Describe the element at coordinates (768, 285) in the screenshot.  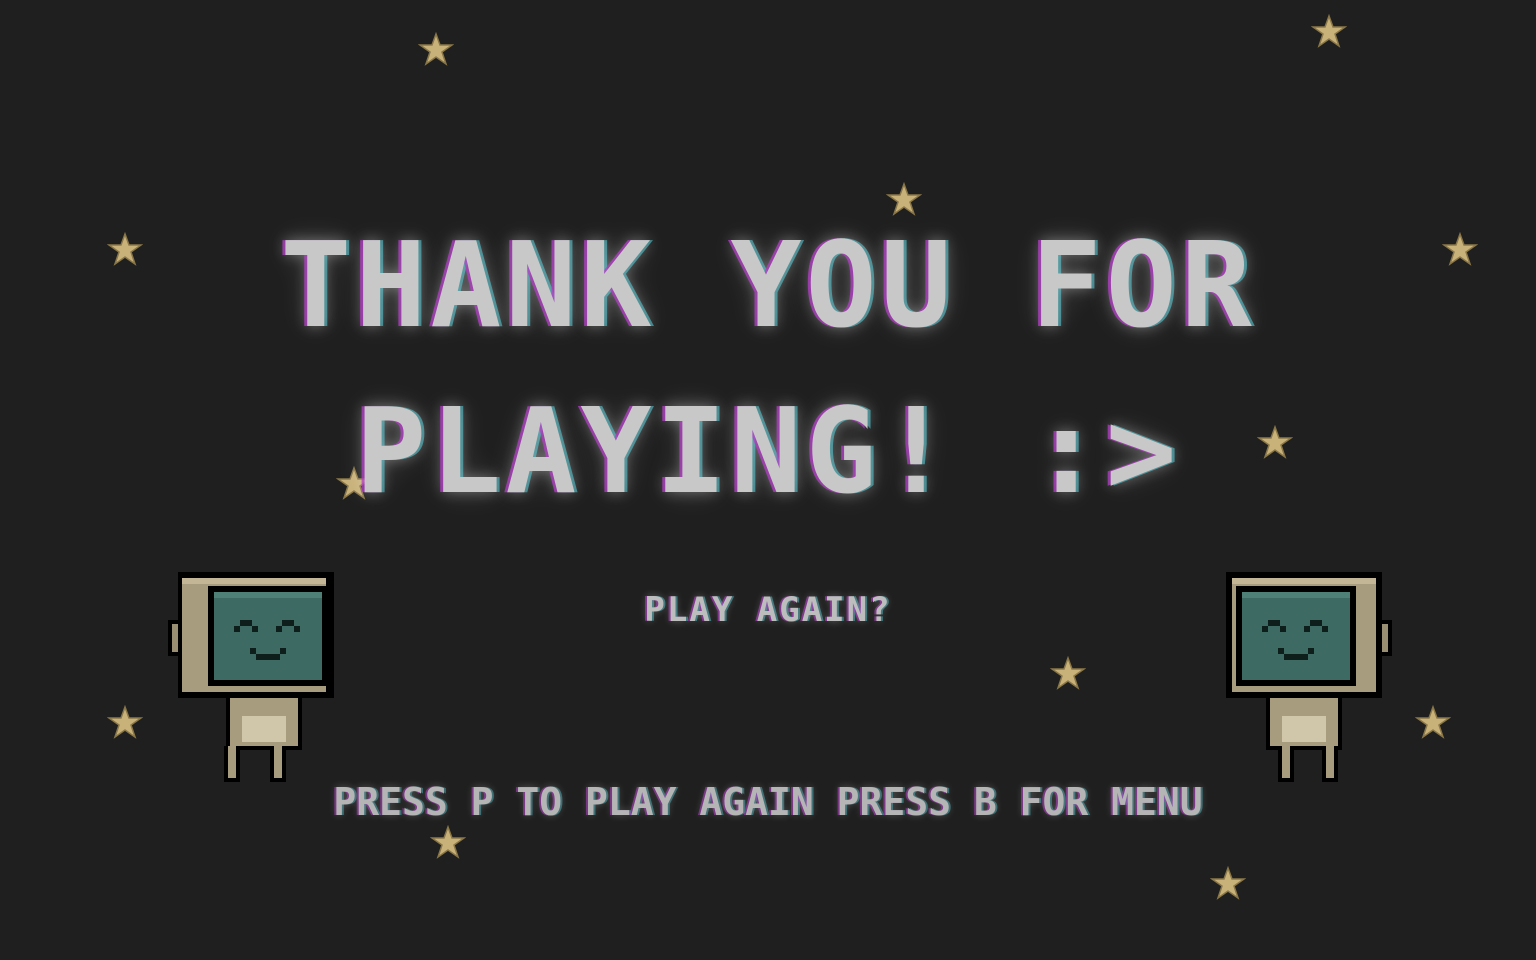
I see `title-line-1: THANK YOU FOR` at that location.